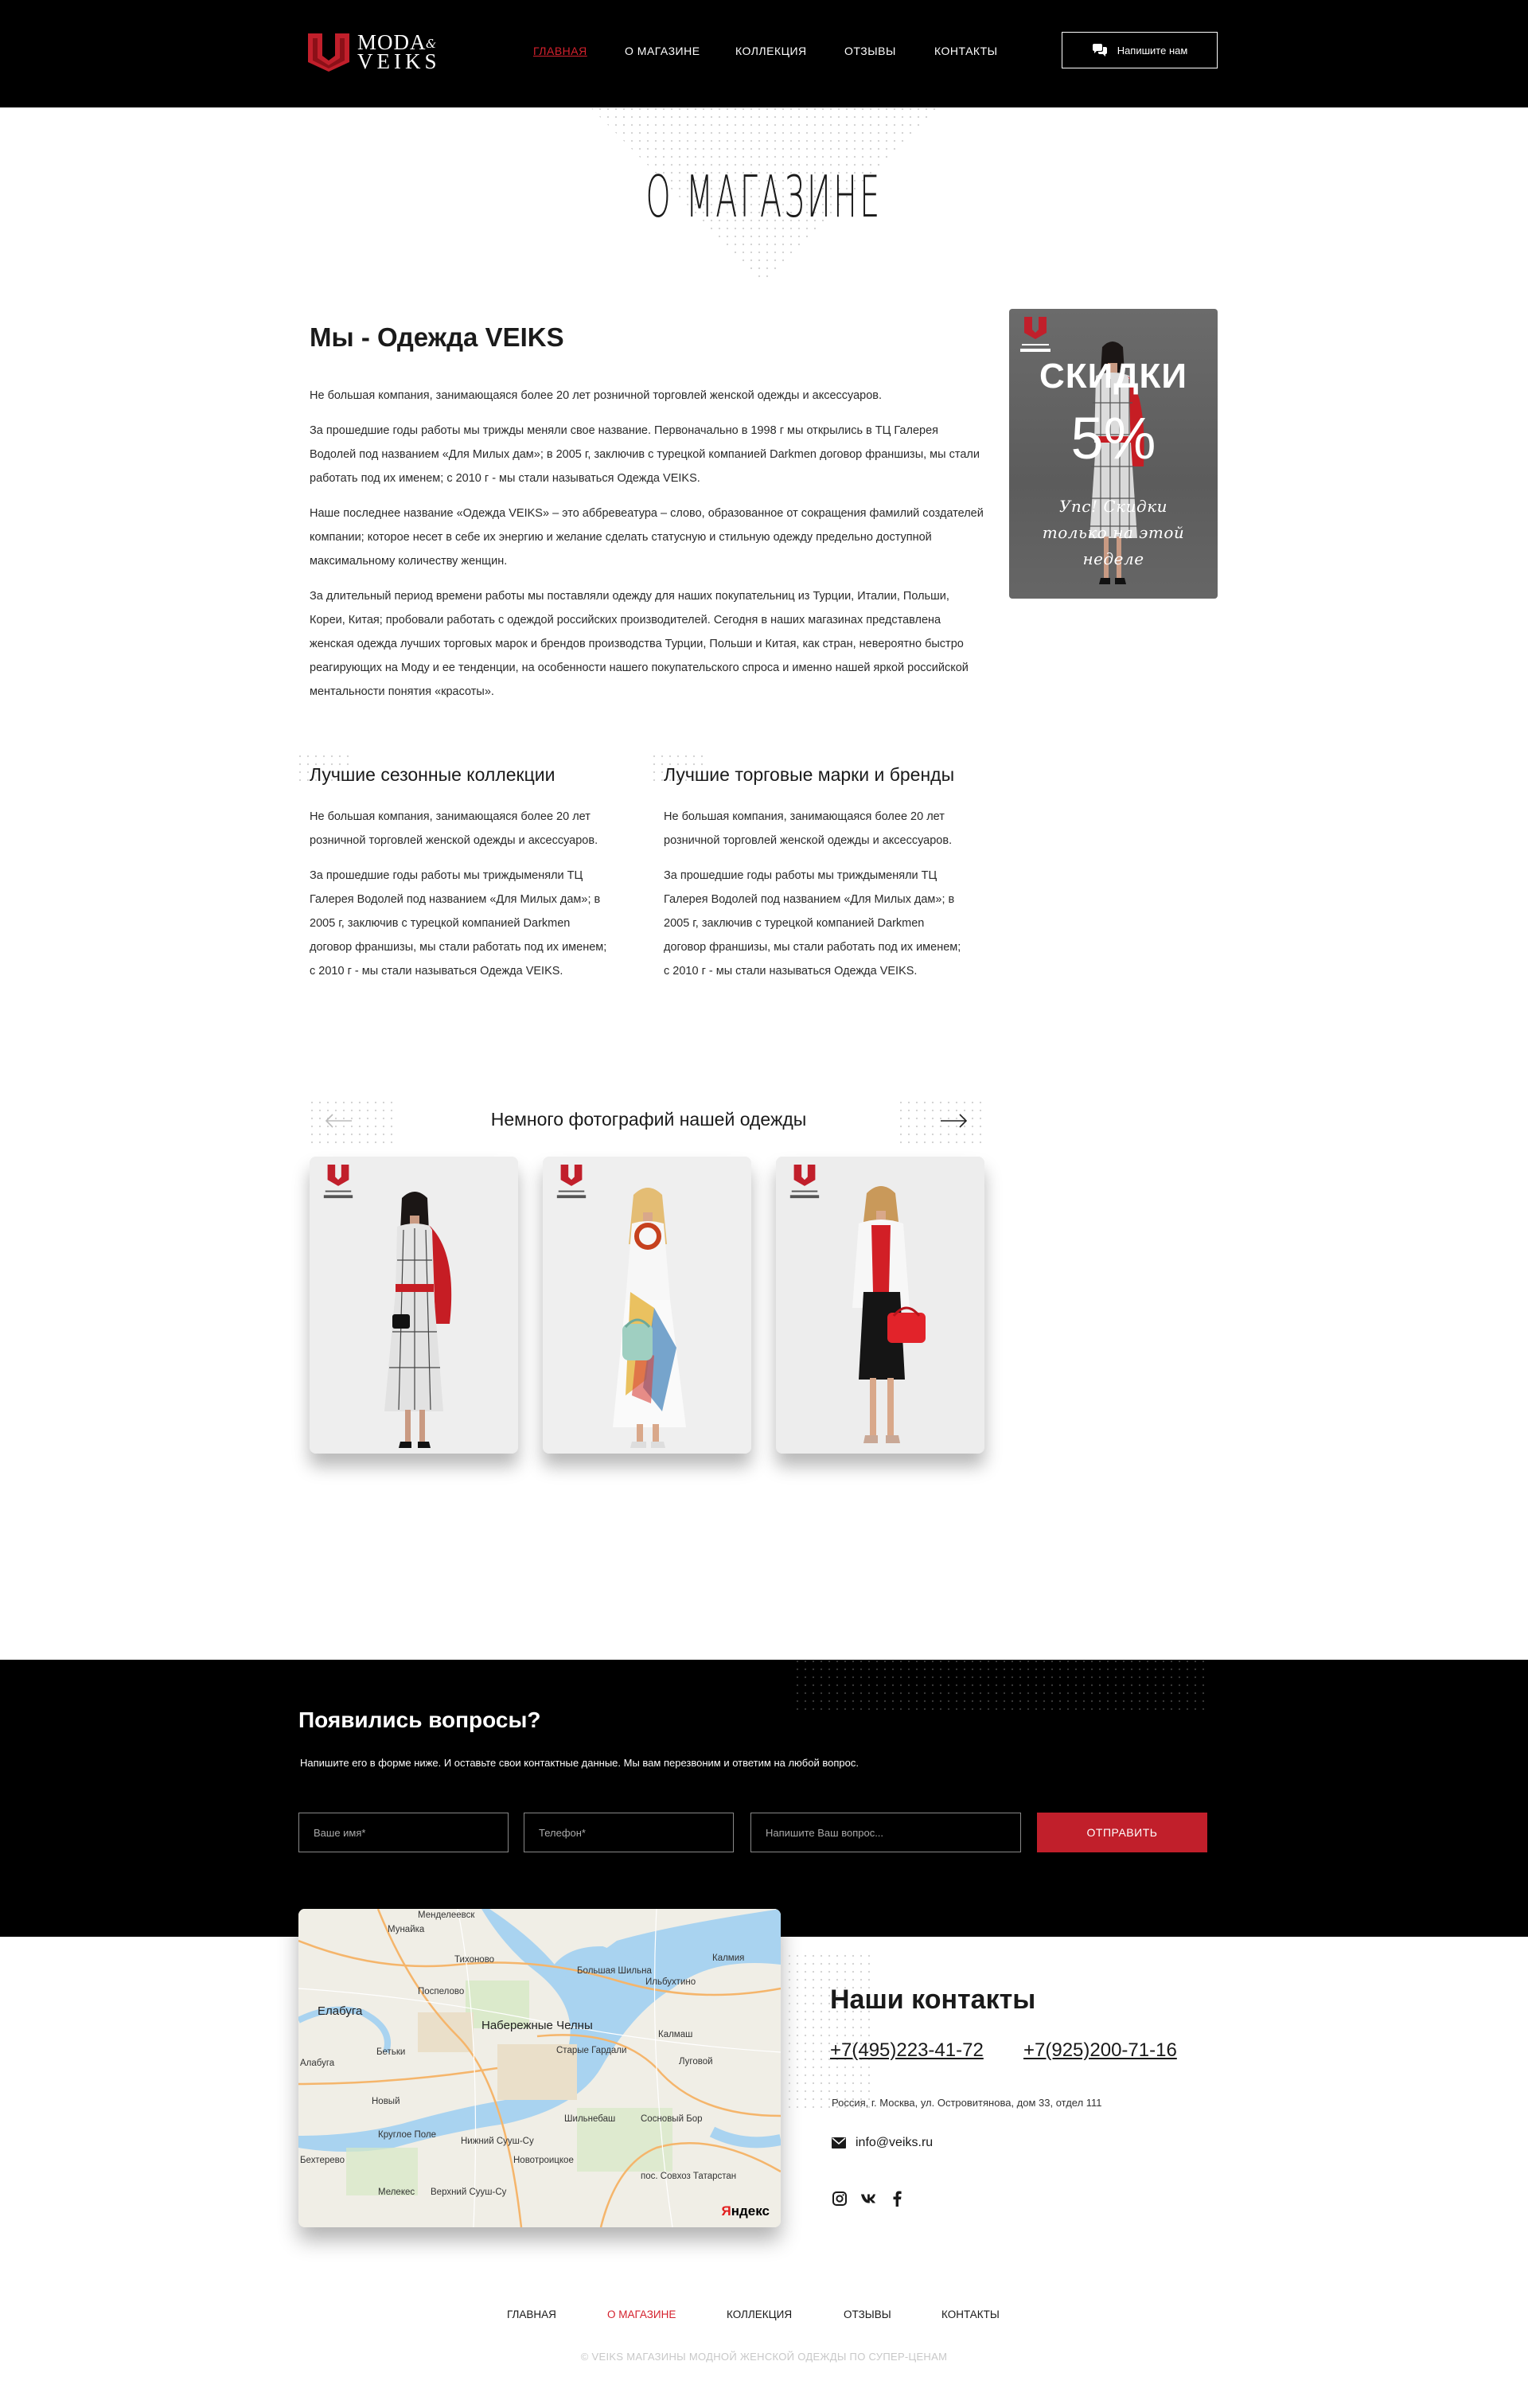  I want to click on gallery-title: Немного фотографий нашей одежды, so click(648, 1119).